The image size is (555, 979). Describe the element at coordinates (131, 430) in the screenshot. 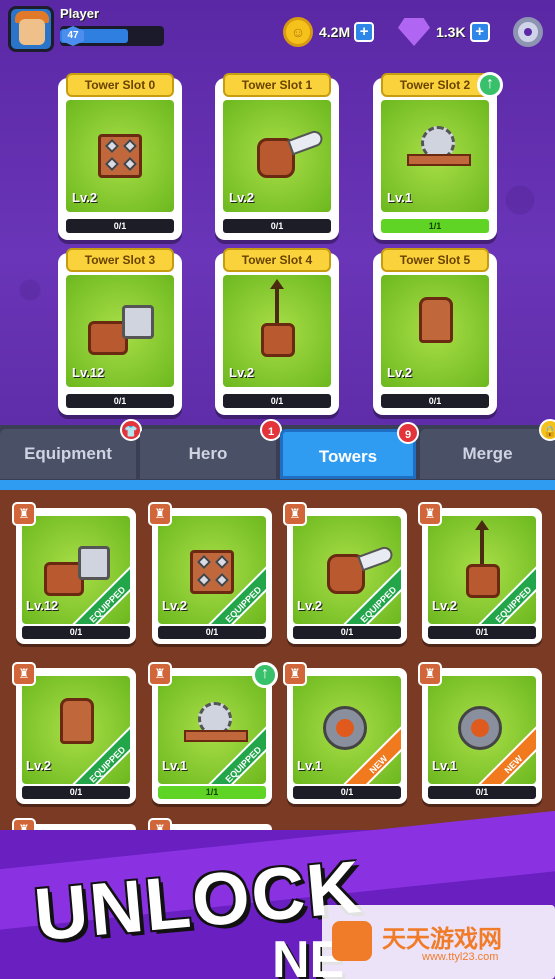

I see `shirt-icon: 👕` at that location.